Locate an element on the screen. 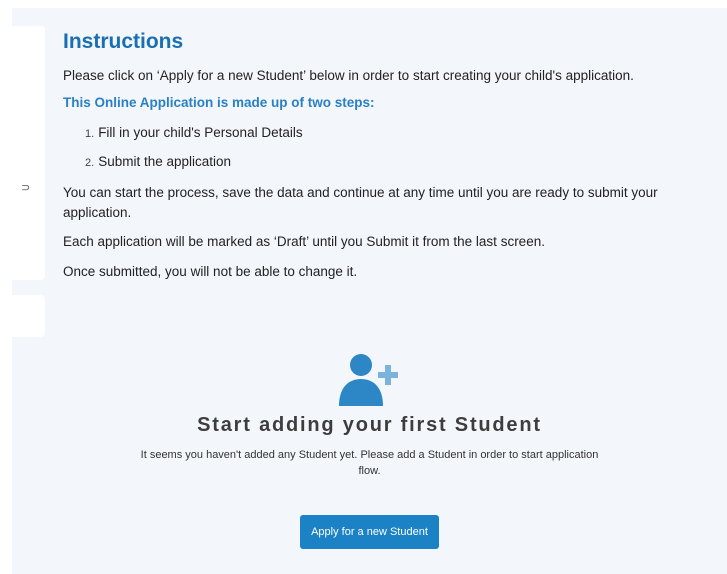  instructions-title: Instructions is located at coordinates (123, 41).